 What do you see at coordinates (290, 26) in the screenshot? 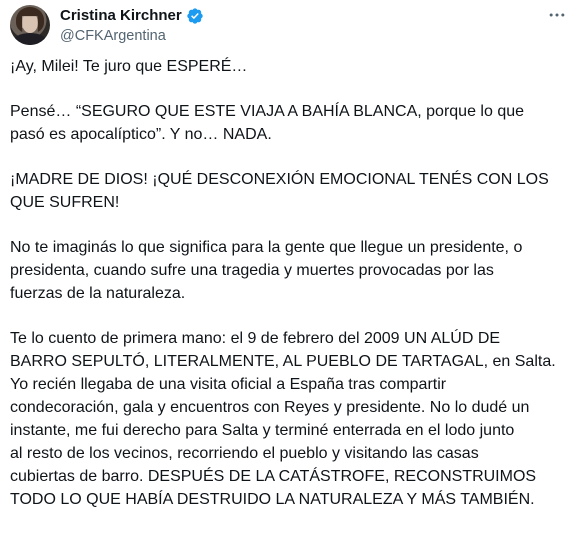
I see `tweet-header: Cristina Kirchner @CFKArgentina` at bounding box center [290, 26].